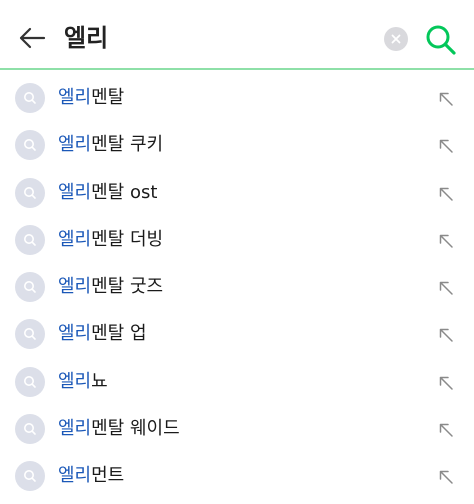  I want to click on suggestion-label: 엘리멘탈 ost, so click(107, 192).